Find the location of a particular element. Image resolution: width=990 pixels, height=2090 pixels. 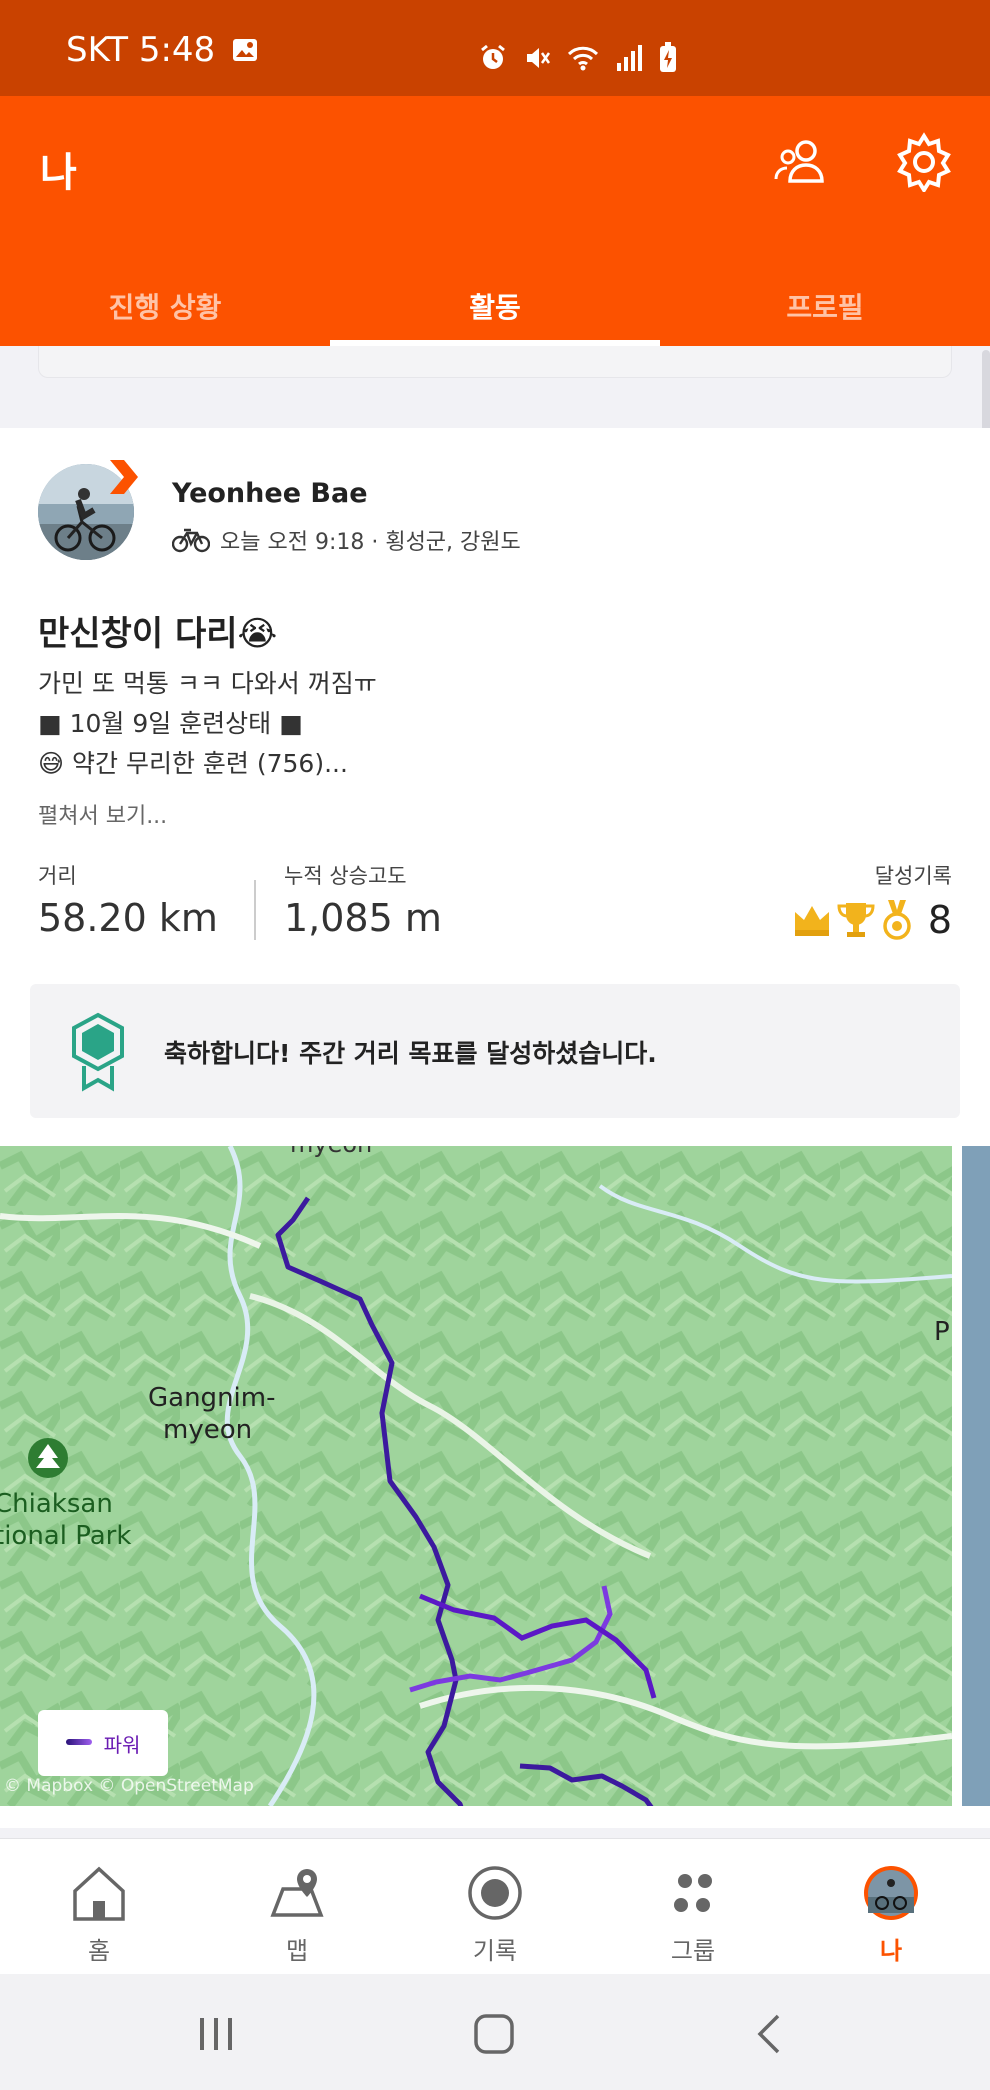

nav-maps-label: 맵 is located at coordinates (297, 1951).